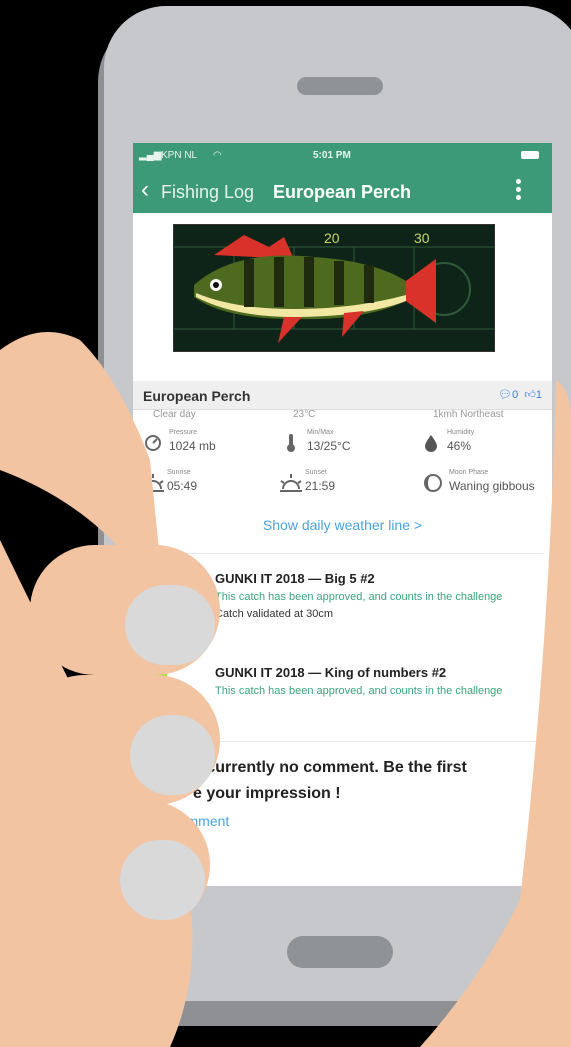 The height and width of the screenshot is (1047, 571). I want to click on weather-temperature: 23°C, so click(304, 414).